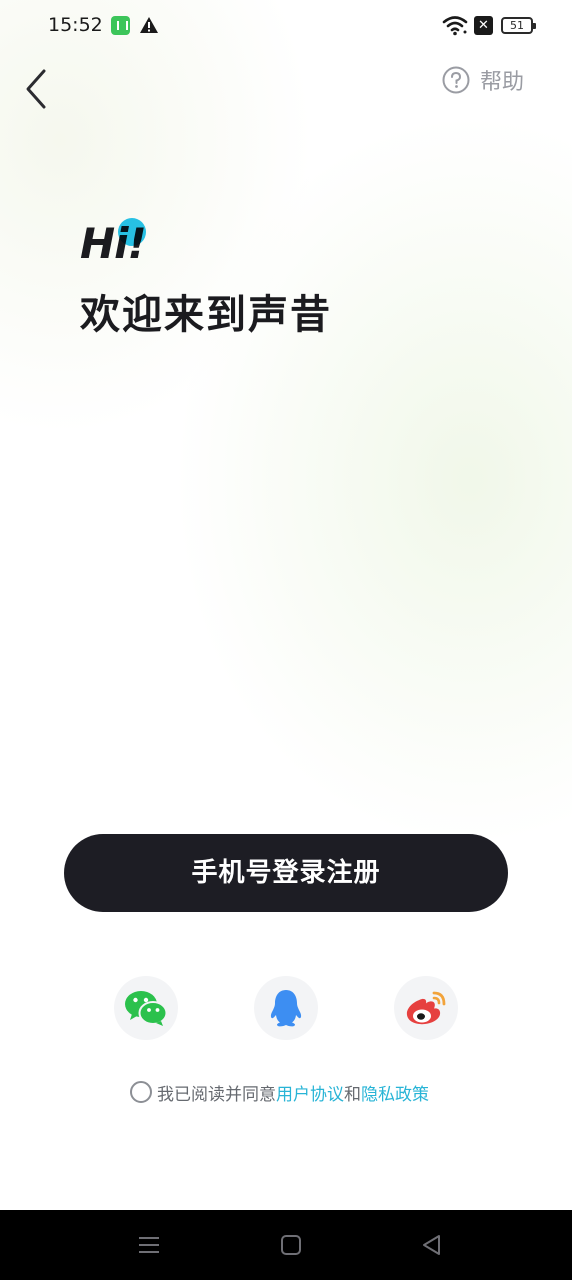 Image resolution: width=572 pixels, height=1280 pixels. What do you see at coordinates (502, 82) in the screenshot?
I see `help-label: 帮助` at bounding box center [502, 82].